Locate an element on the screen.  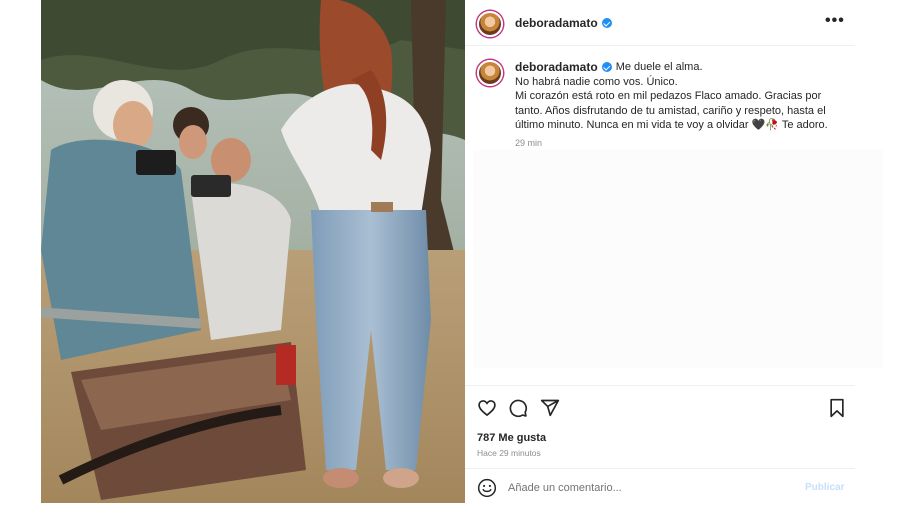
comment-input is located at coordinates (648, 488).